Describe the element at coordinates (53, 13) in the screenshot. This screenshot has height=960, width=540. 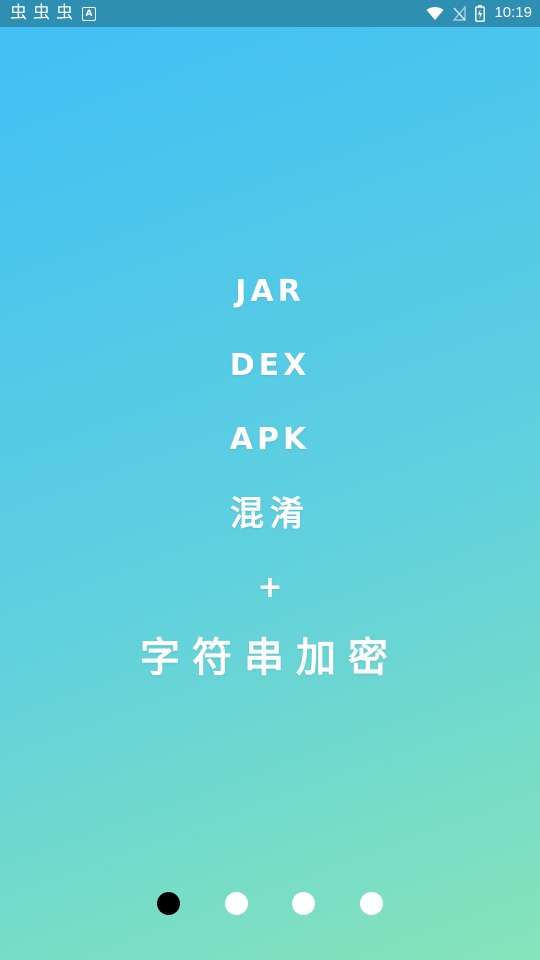
I see `notification-icons: 虫 虫 虫 A` at that location.